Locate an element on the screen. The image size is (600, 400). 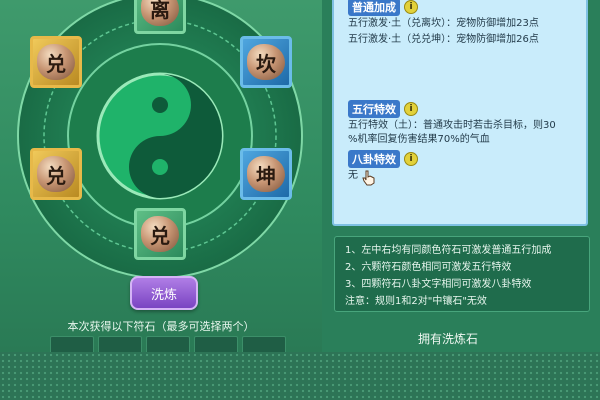
element-line: %机率回复伤害结果70%的气血 is located at coordinates (419, 139).